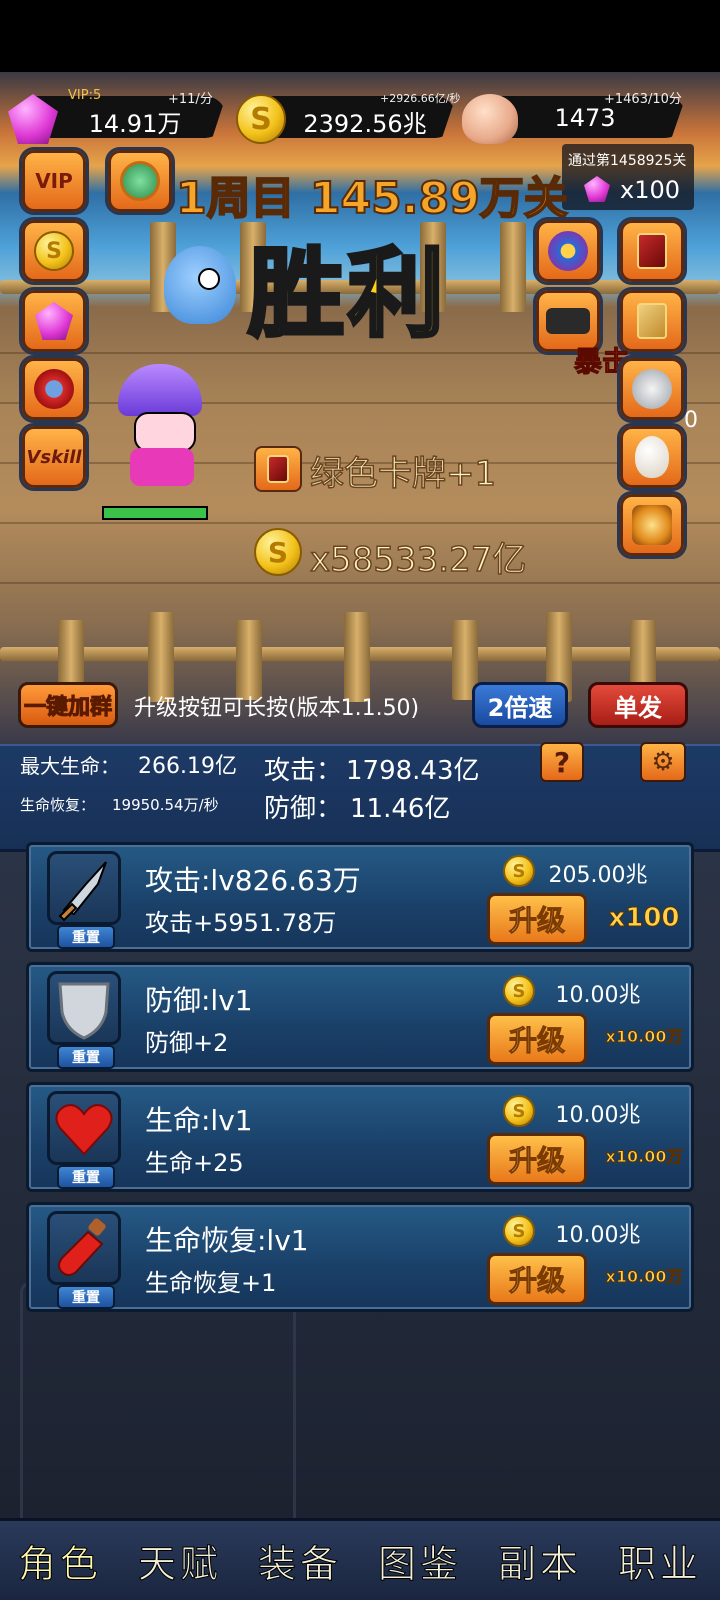 This screenshot has width=720, height=1600. Describe the element at coordinates (199, 1000) in the screenshot. I see `upgrade-name: 防御:lv1` at that location.